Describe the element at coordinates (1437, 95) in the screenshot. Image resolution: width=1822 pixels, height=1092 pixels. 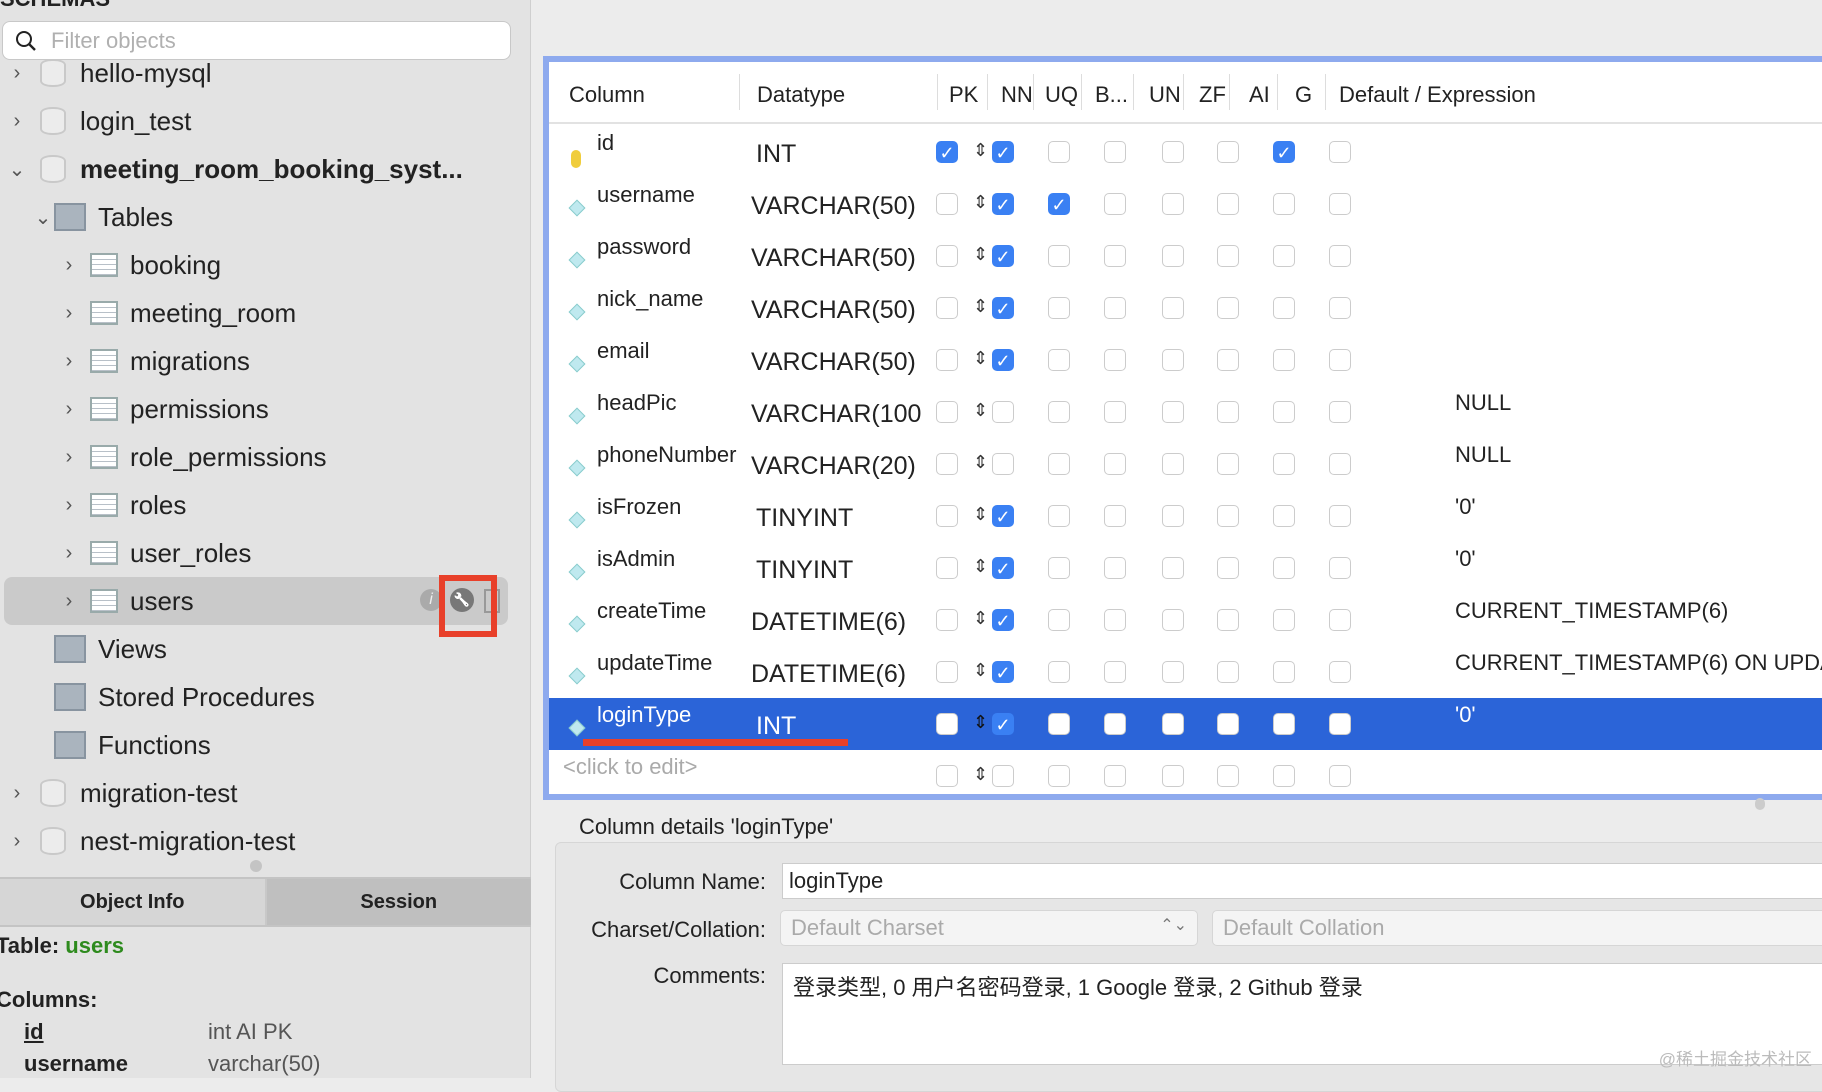
I see `col-header-default-expression: Default / Expression` at that location.